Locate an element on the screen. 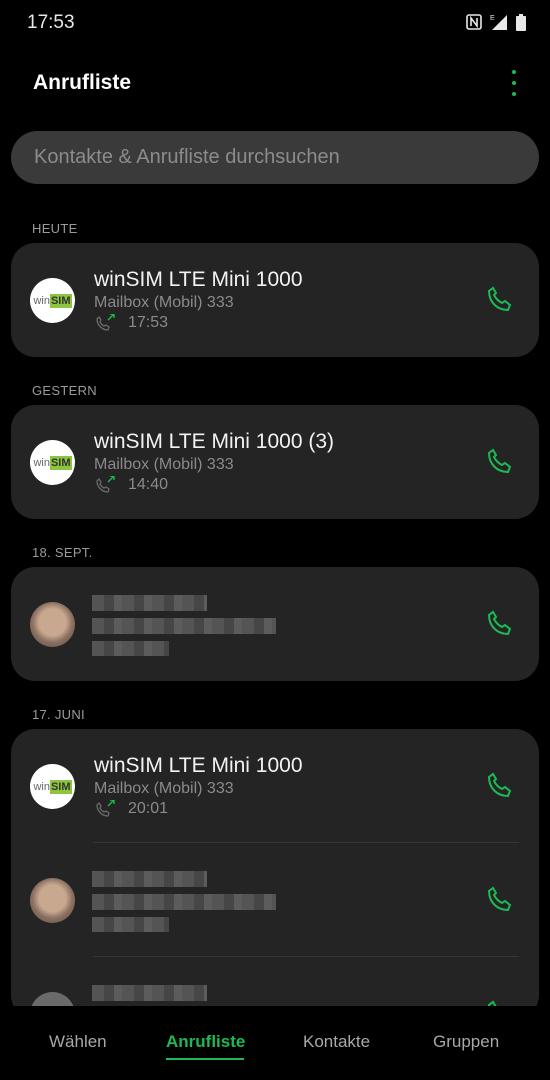  search-input: Kontakte & Anrufliste durchsuchen is located at coordinates (275, 157).